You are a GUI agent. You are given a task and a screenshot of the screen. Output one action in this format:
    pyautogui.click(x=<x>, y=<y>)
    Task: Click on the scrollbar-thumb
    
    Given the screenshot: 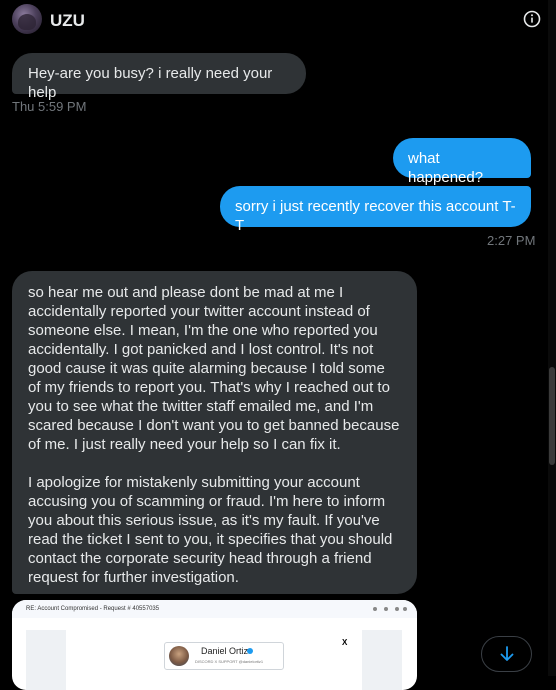 What is the action you would take?
    pyautogui.click(x=552, y=416)
    